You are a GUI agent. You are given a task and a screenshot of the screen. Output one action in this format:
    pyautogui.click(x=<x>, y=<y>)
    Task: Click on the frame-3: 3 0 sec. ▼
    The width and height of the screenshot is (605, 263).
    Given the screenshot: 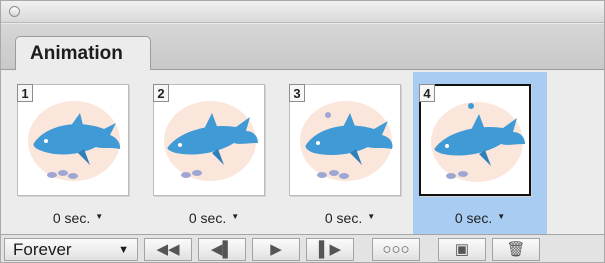 What is the action you would take?
    pyautogui.click(x=350, y=153)
    